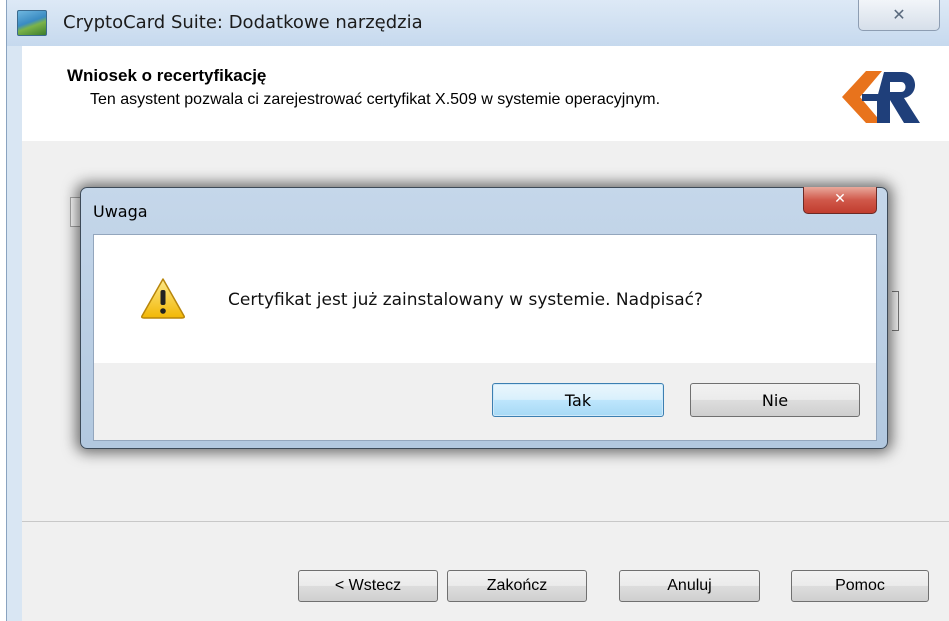  What do you see at coordinates (368, 586) in the screenshot?
I see `back-button: < Wstecz` at bounding box center [368, 586].